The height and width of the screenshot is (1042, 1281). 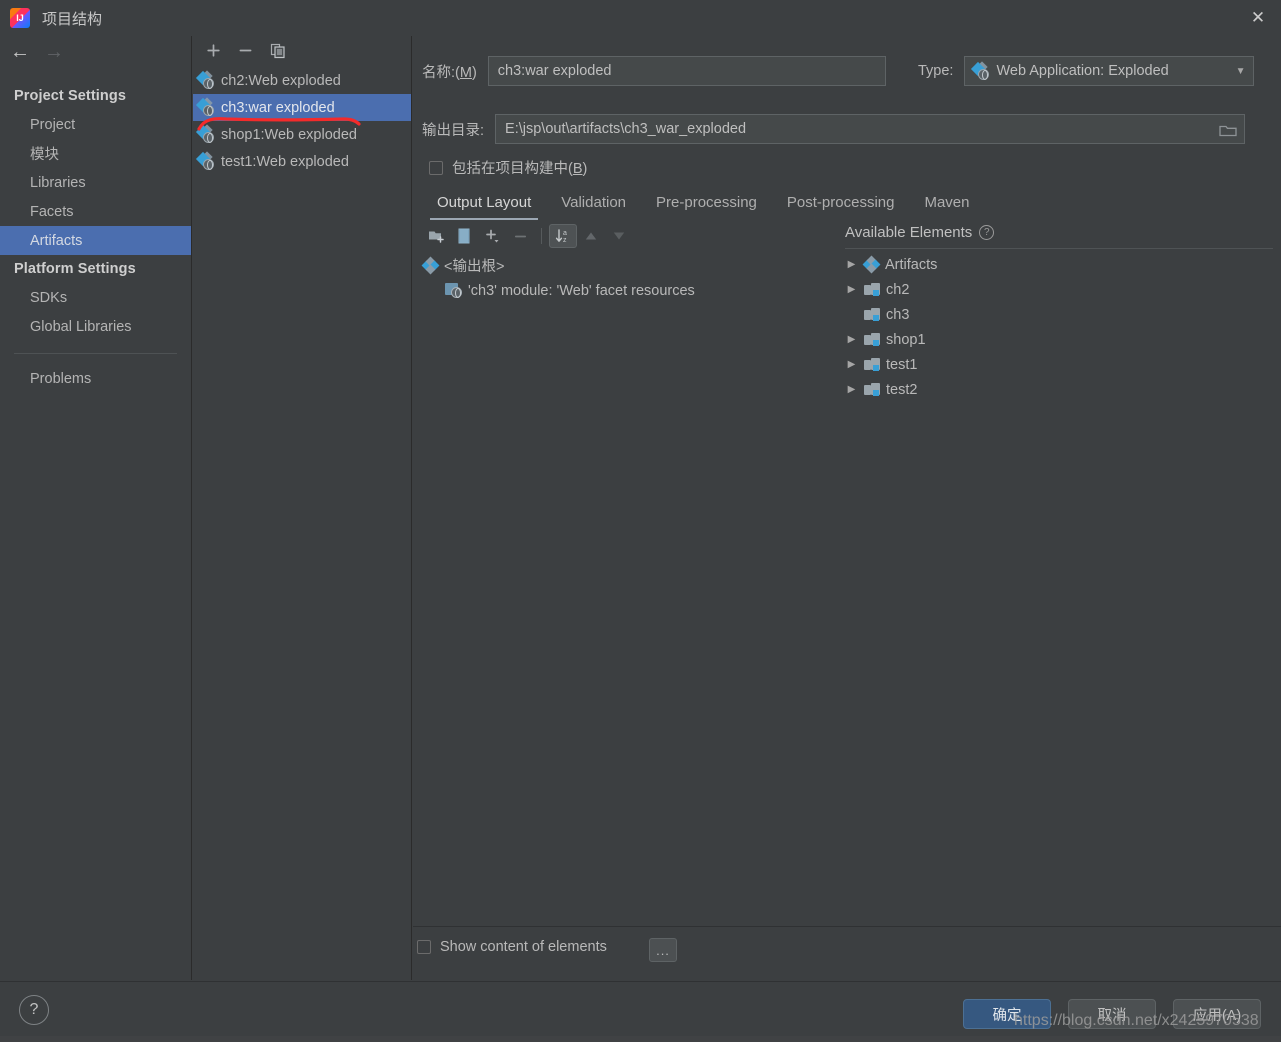 I want to click on available-elements-header: Available Elements ?, so click(x=920, y=232).